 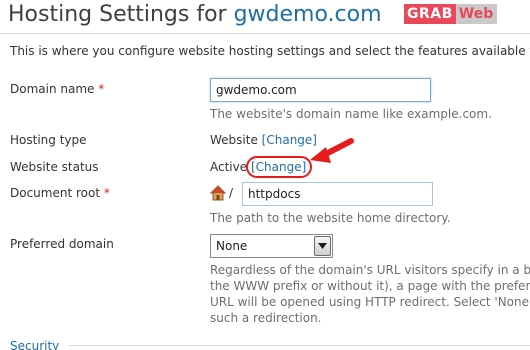 I want to click on domain-name-label: Domain name *, so click(x=57, y=89).